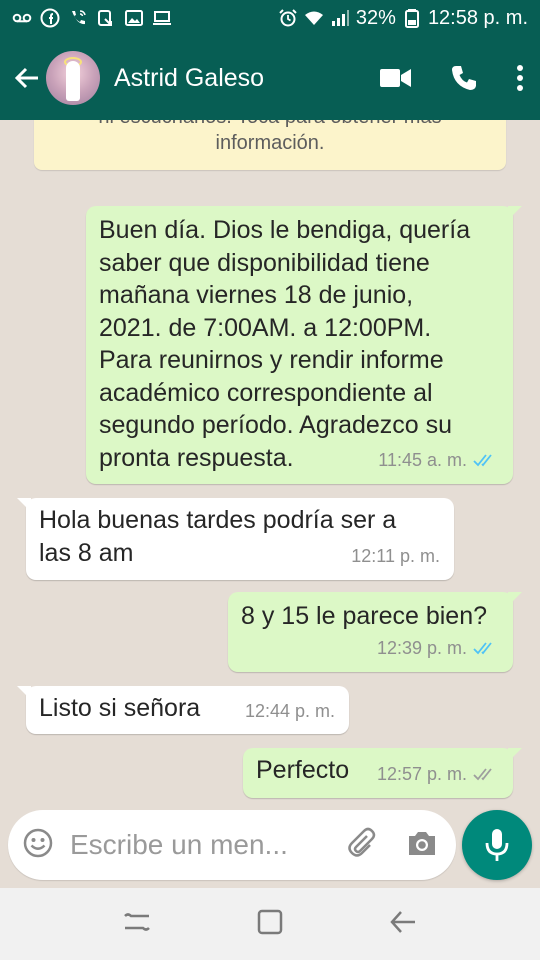 This screenshot has width=540, height=960. I want to click on encryption-notice-line2: información., so click(270, 143).